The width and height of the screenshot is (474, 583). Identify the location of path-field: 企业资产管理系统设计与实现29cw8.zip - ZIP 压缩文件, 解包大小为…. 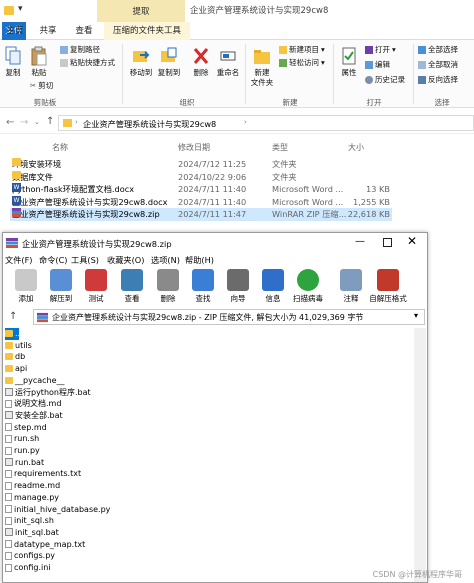
(229, 317).